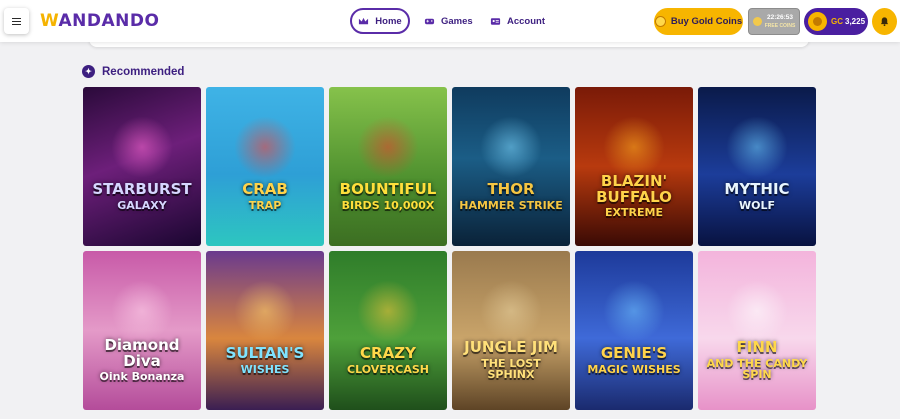 The height and width of the screenshot is (419, 900). I want to click on coin-balance: GC 3,225, so click(836, 21).